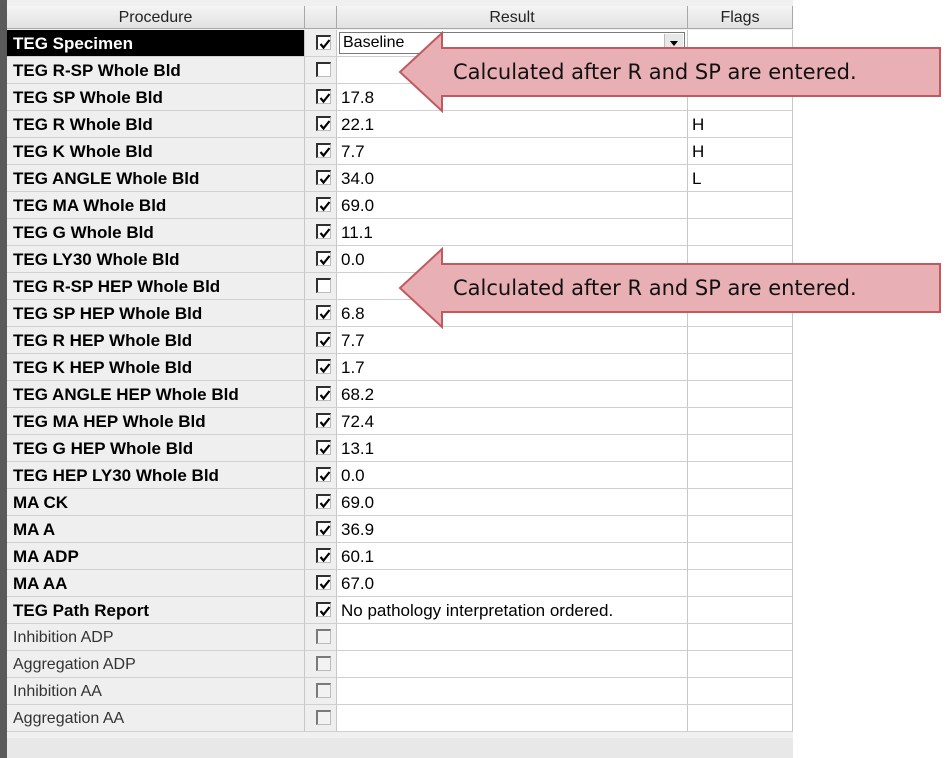 Image resolution: width=945 pixels, height=758 pixels. I want to click on table-row: TEG ANGLE Whole Bld 34.0 L, so click(400, 178).